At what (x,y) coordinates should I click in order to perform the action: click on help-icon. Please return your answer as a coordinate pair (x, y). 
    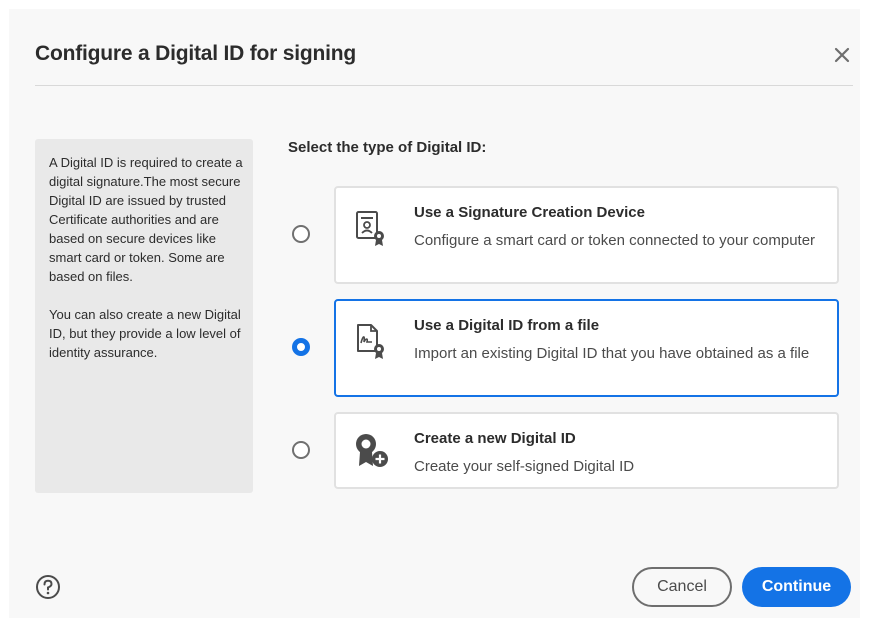
    Looking at the image, I should click on (48, 587).